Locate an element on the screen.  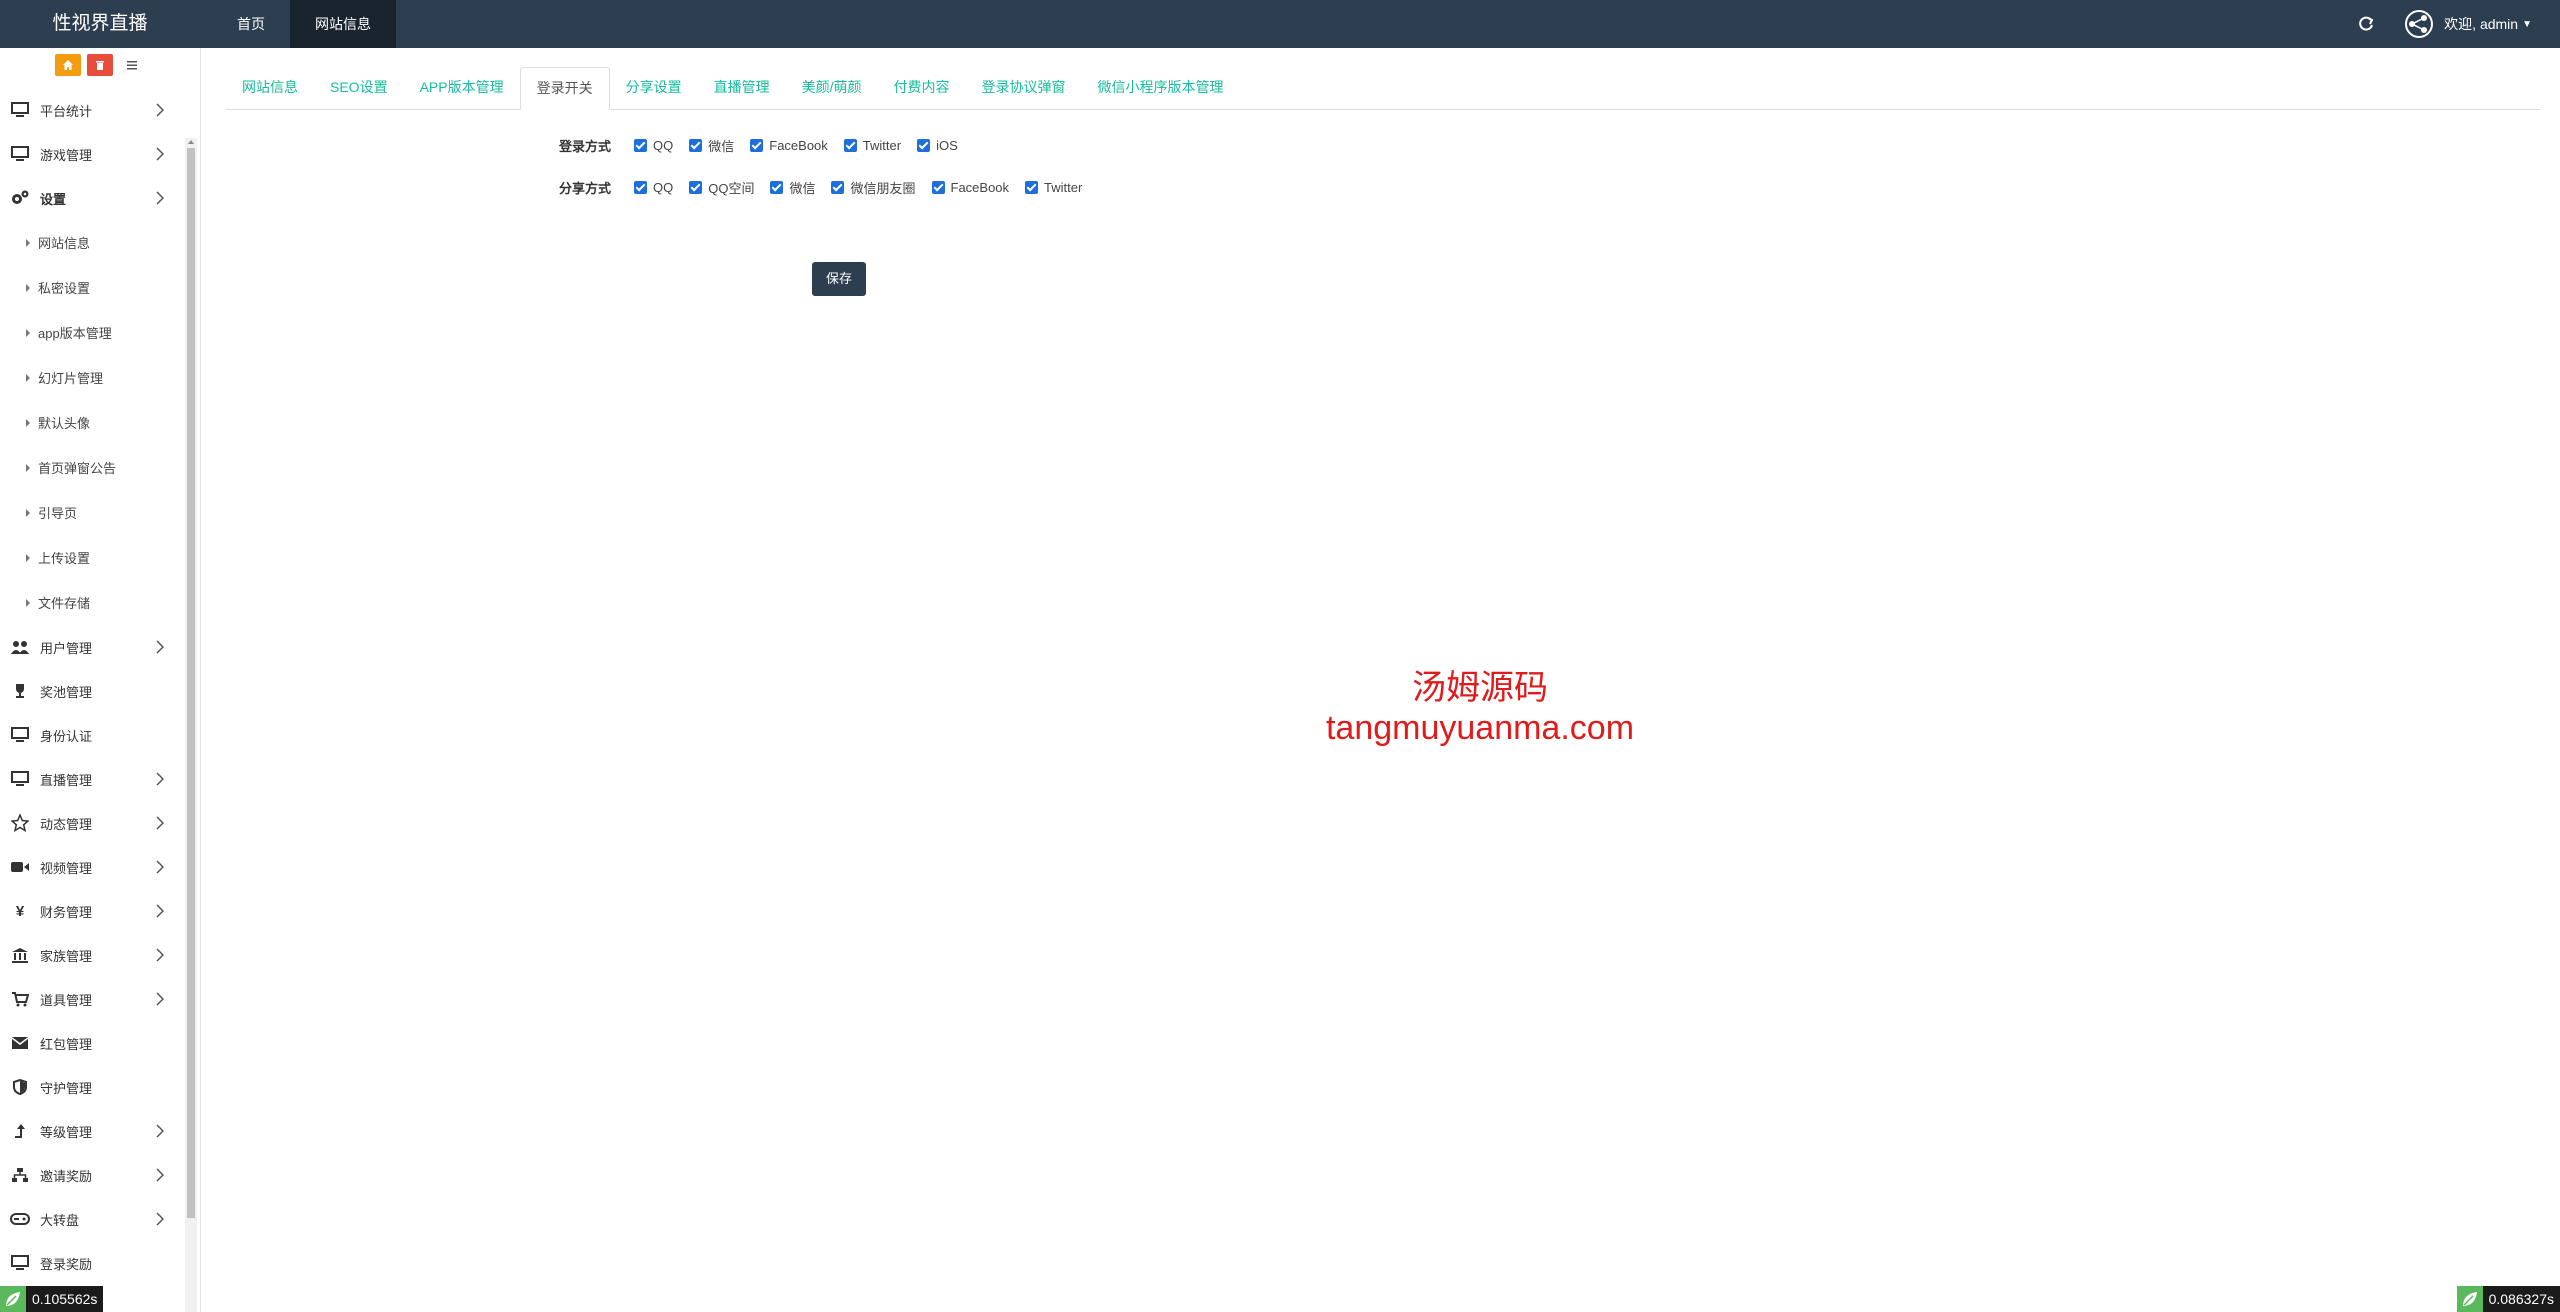
checkbox-label: FaceBook is located at coordinates (798, 145).